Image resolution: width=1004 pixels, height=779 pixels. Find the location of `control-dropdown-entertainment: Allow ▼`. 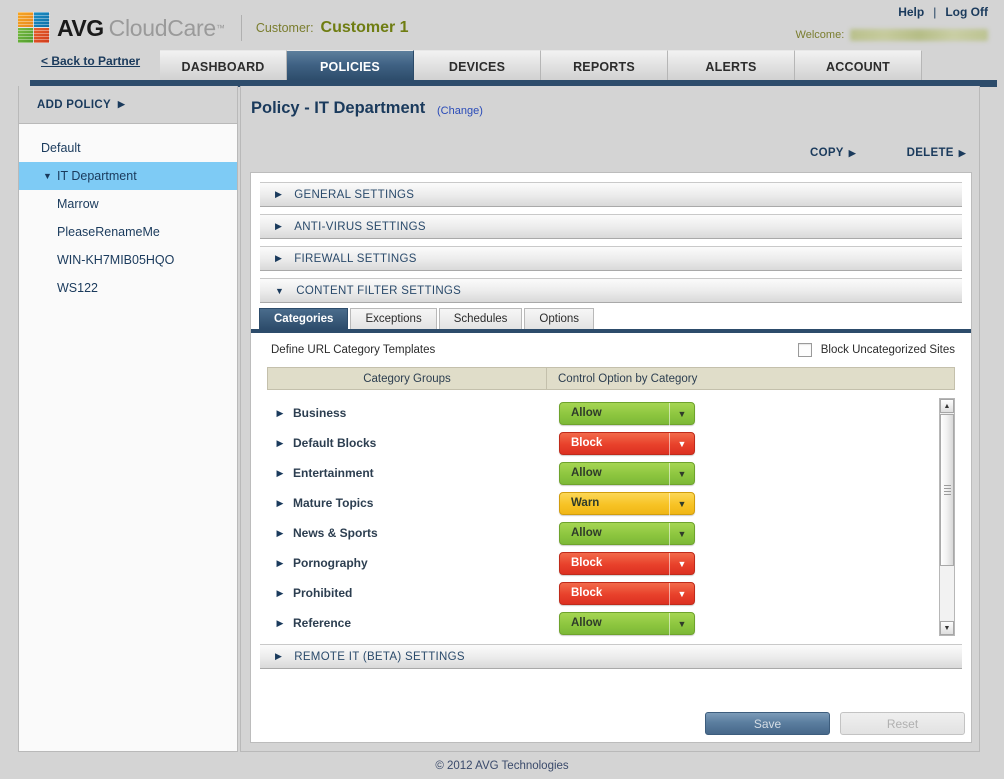

control-dropdown-entertainment: Allow ▼ is located at coordinates (627, 473).